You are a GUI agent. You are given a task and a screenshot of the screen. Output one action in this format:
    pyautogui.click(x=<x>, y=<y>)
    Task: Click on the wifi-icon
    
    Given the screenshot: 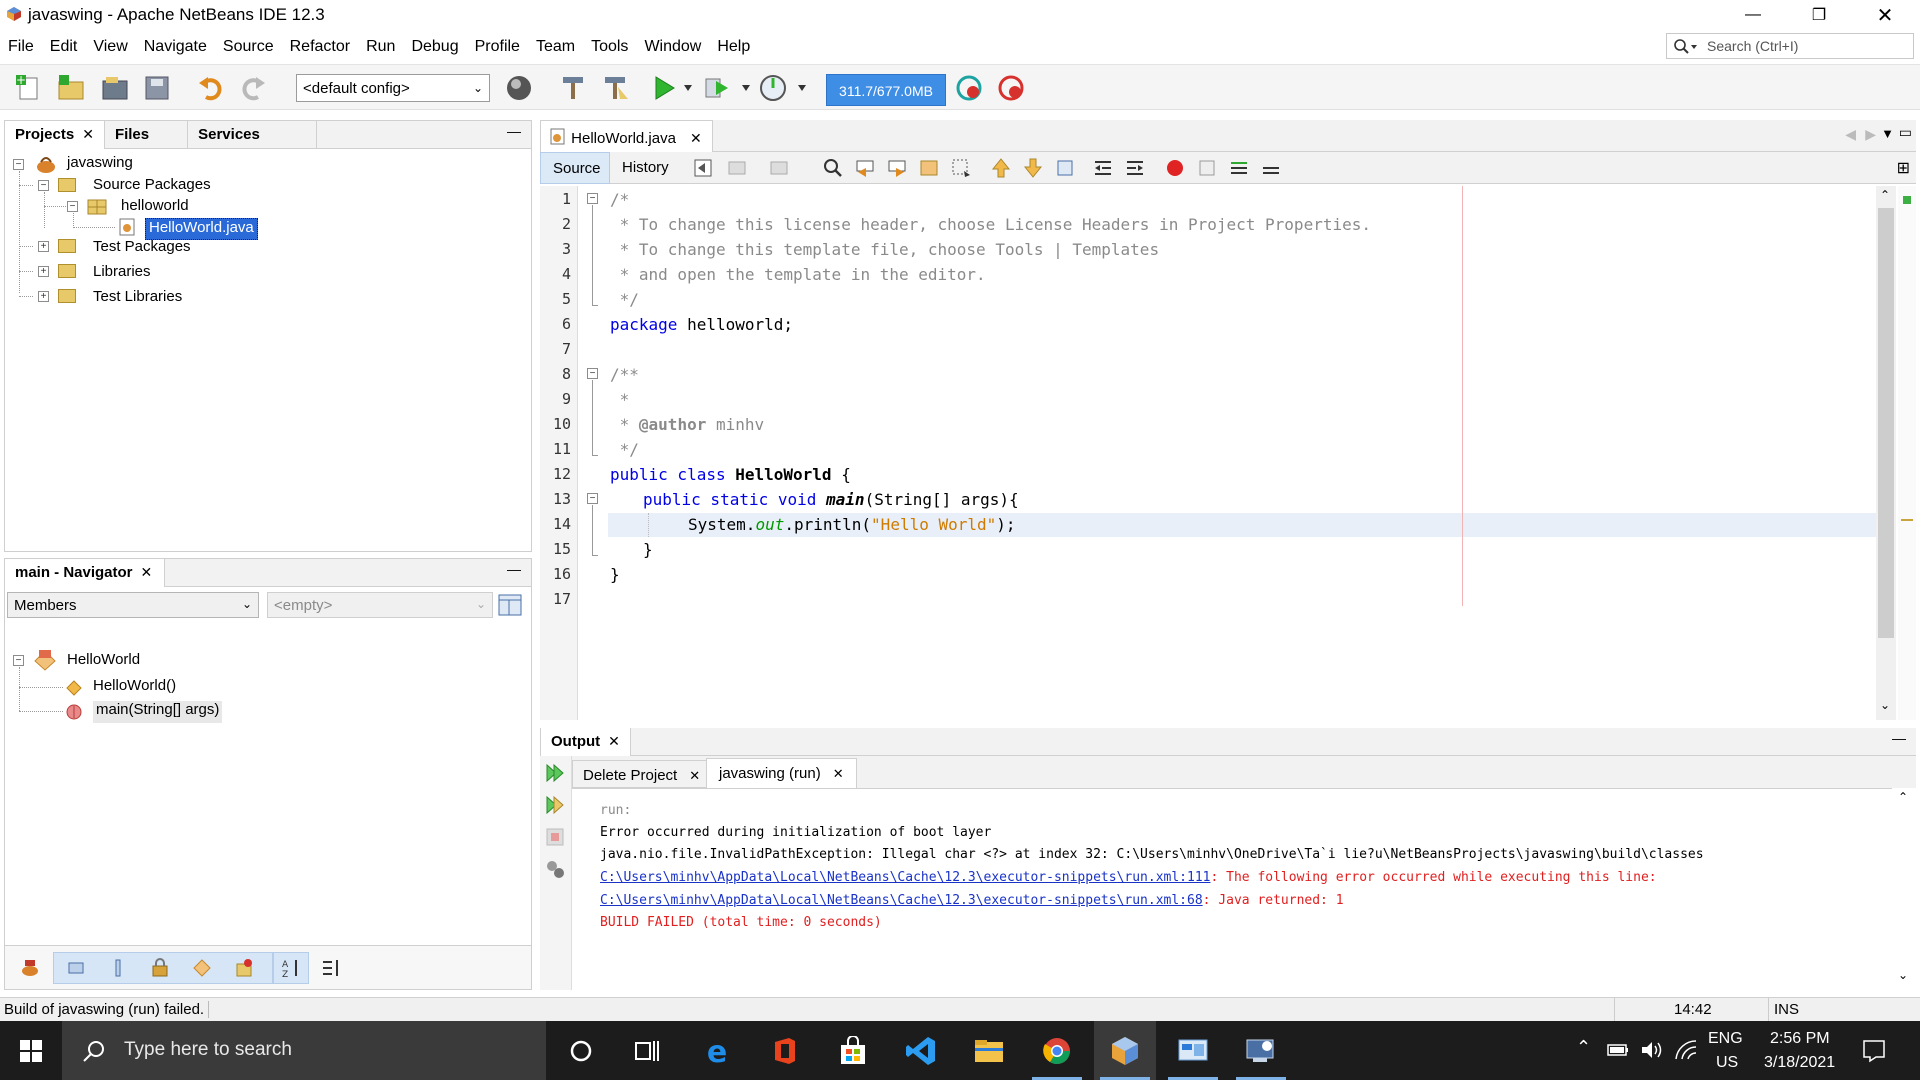 What is the action you would take?
    pyautogui.click(x=1686, y=1050)
    